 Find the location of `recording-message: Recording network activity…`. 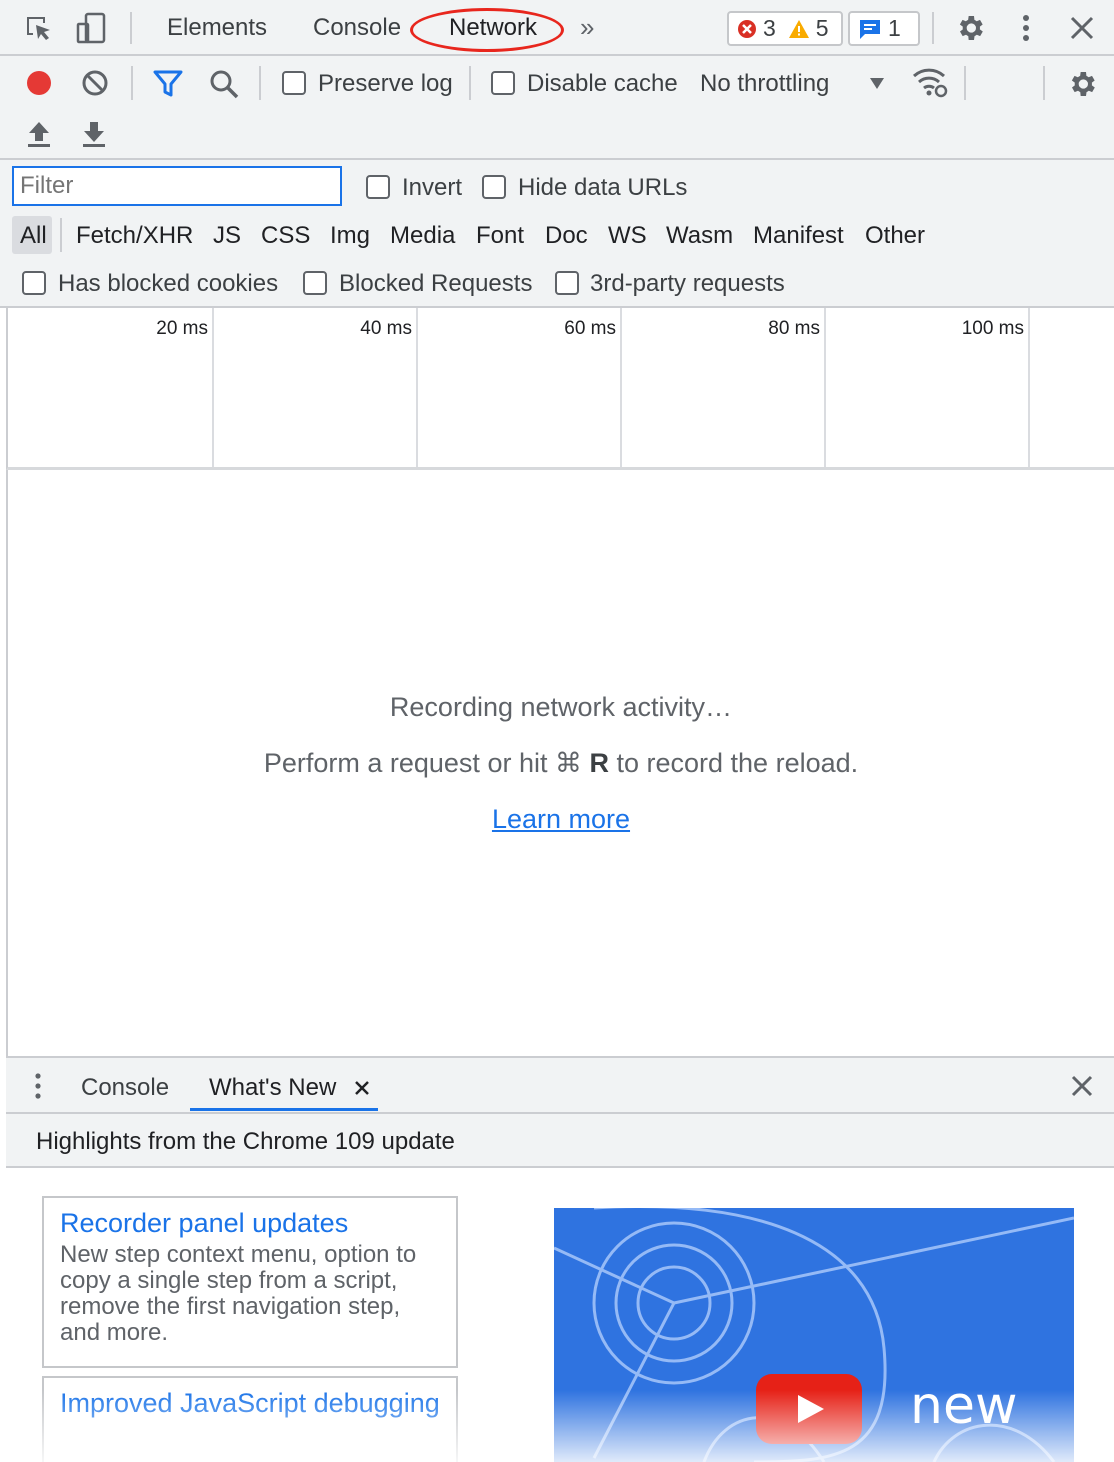

recording-message: Recording network activity… is located at coordinates (561, 707).